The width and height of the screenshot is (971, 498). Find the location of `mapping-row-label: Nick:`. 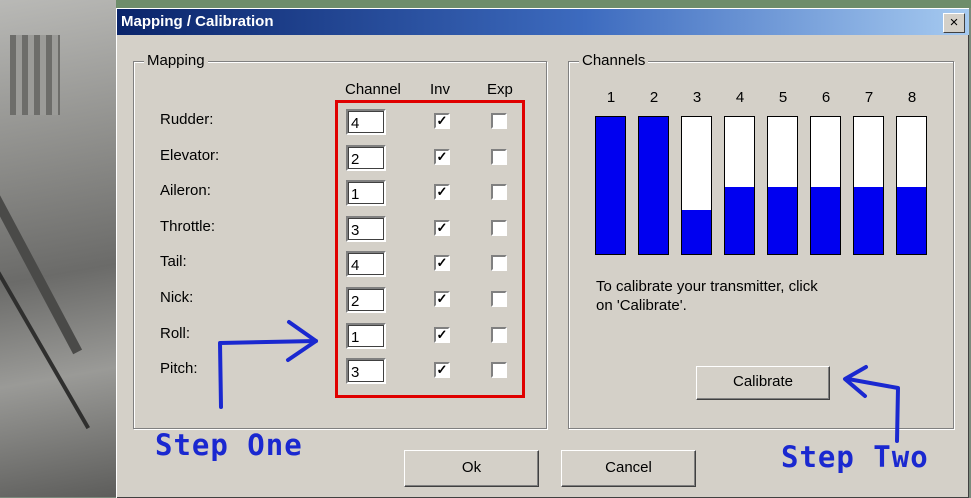

mapping-row-label: Nick: is located at coordinates (177, 297).